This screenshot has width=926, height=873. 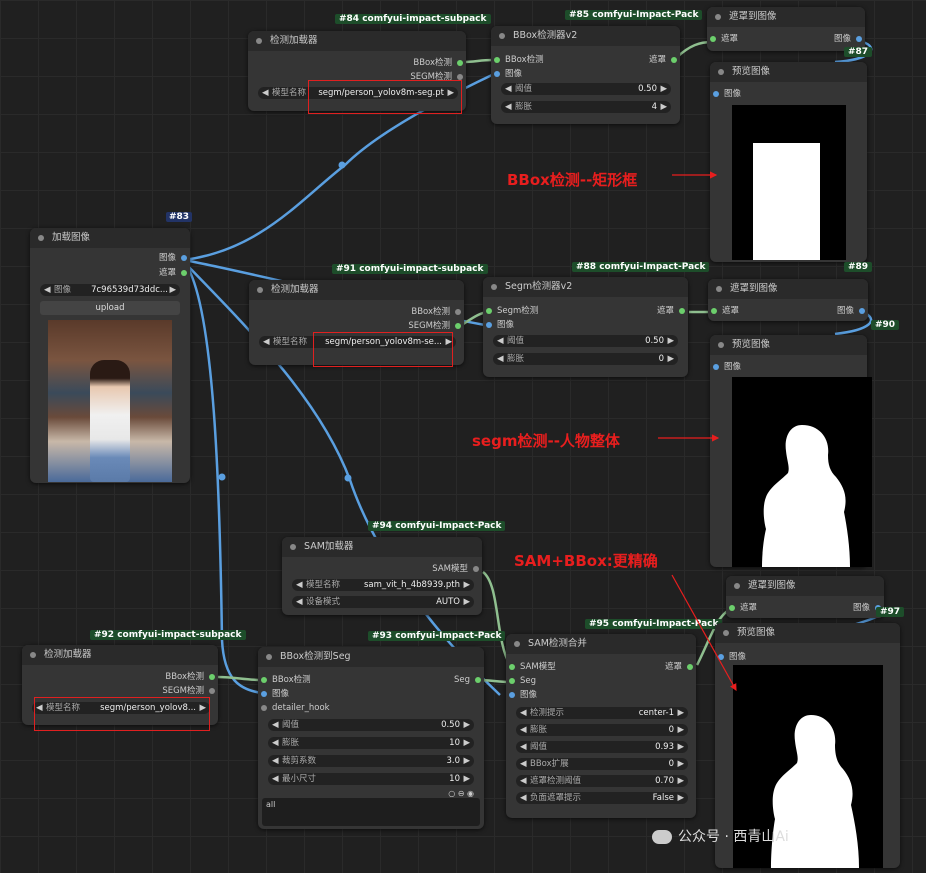 I want to click on output-socket-seg, so click(x=478, y=680).